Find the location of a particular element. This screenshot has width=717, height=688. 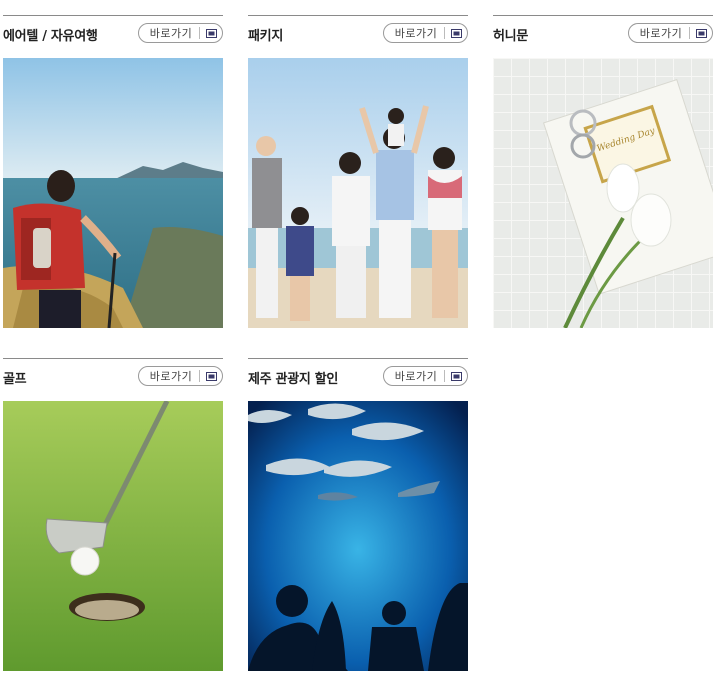

product-card-airtel: 에어텔 / 자유여행 바로가기 is located at coordinates (113, 171).